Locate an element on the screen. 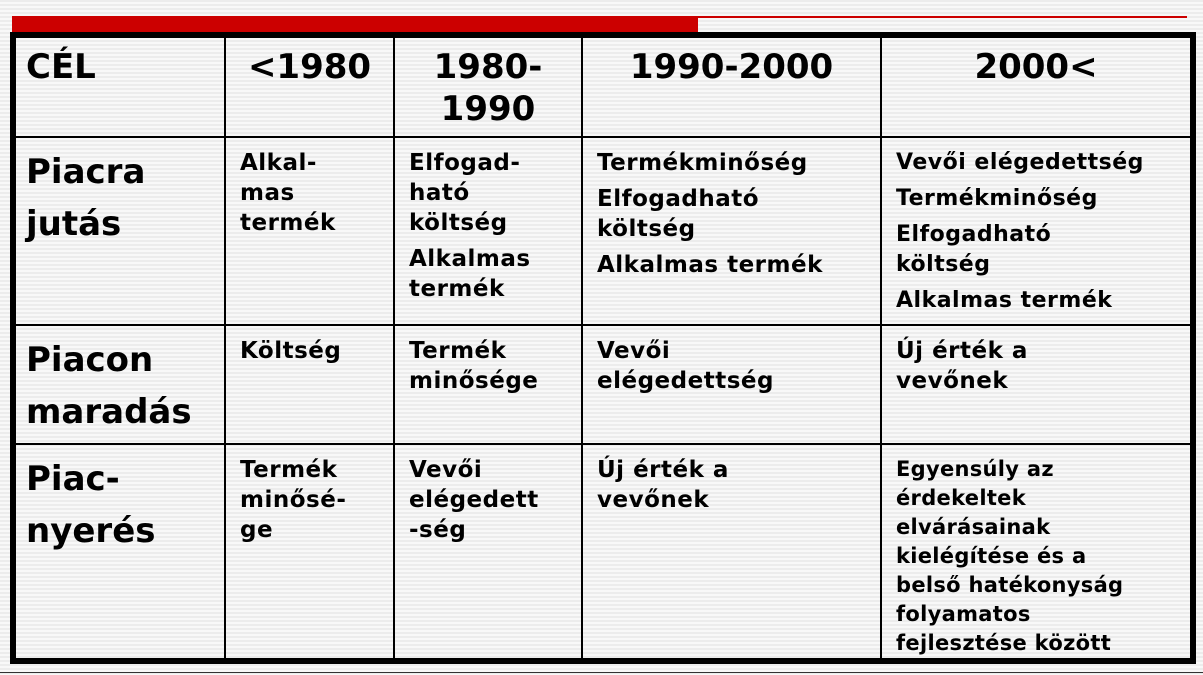  title-accent-line is located at coordinates (942, 17).